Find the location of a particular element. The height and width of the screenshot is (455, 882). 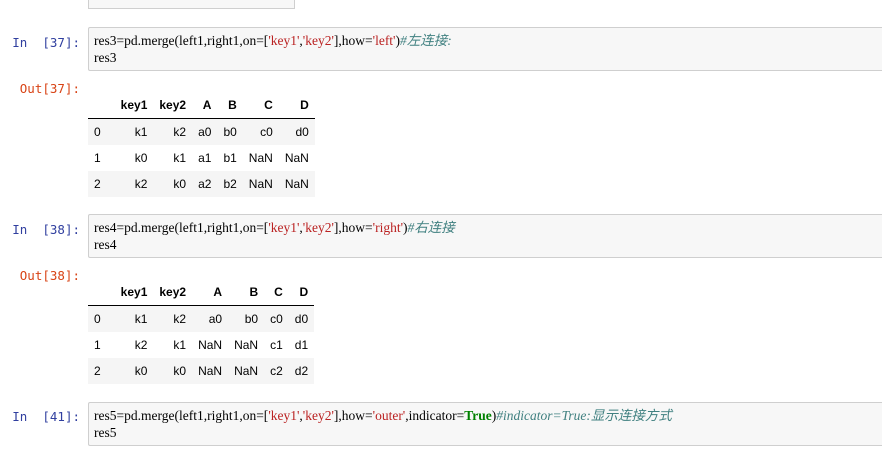

code-token: res4 is located at coordinates (105, 244).